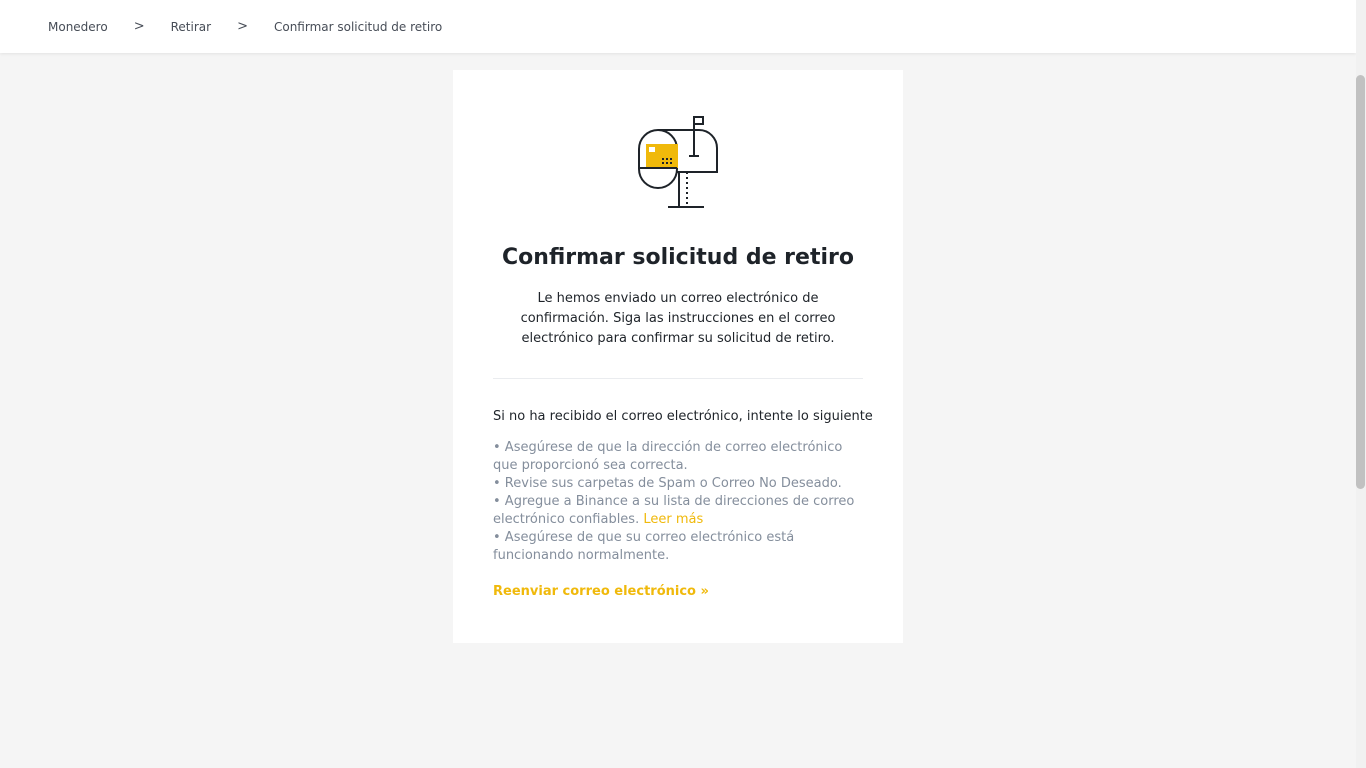 The image size is (1366, 768). What do you see at coordinates (678, 257) in the screenshot?
I see `page-title: Confirmar solicitud de retiro` at bounding box center [678, 257].